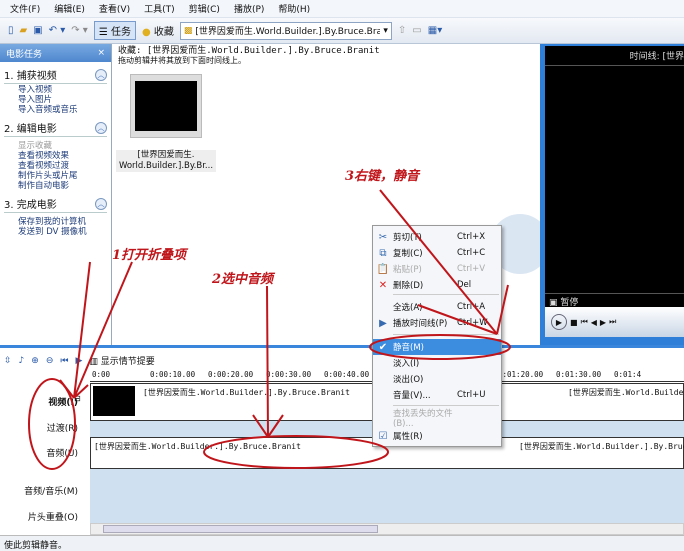 The height and width of the screenshot is (551, 684). What do you see at coordinates (149, 255) in the screenshot?
I see `annotation-step1: 1打开折叠项` at bounding box center [149, 255].